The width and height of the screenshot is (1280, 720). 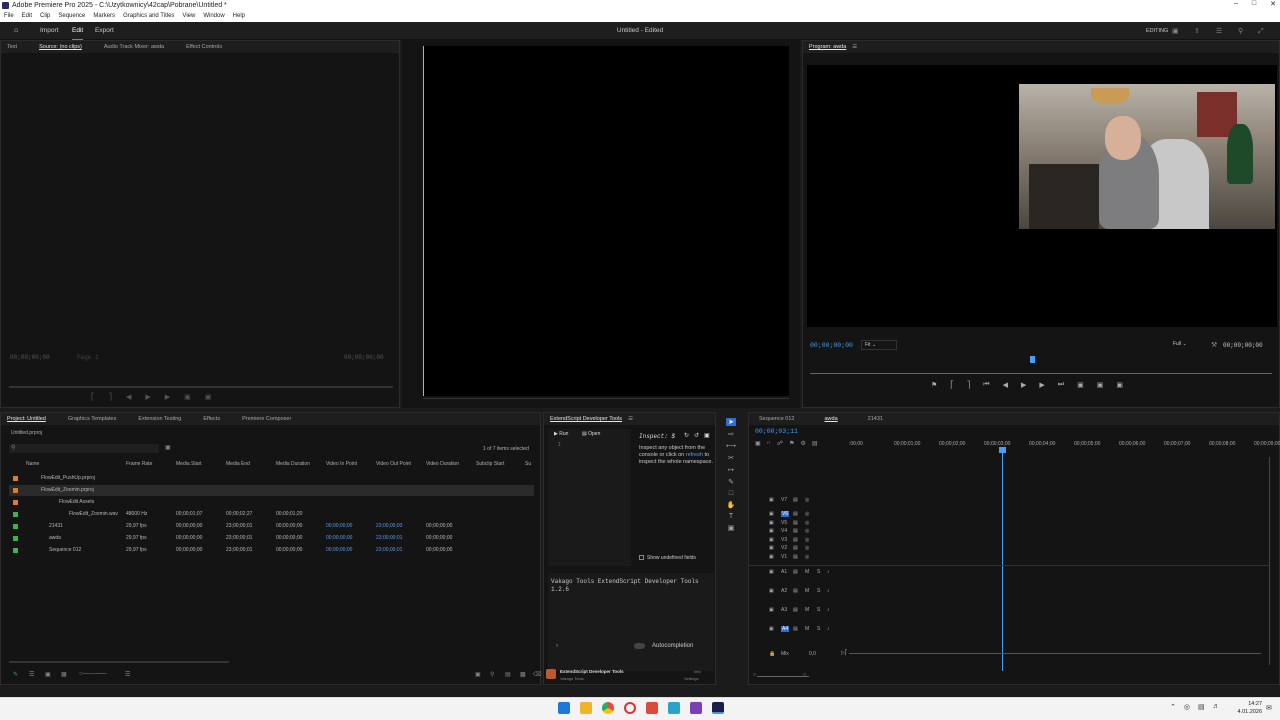 What do you see at coordinates (1002, 560) in the screenshot?
I see `timeline-playhead` at bounding box center [1002, 560].